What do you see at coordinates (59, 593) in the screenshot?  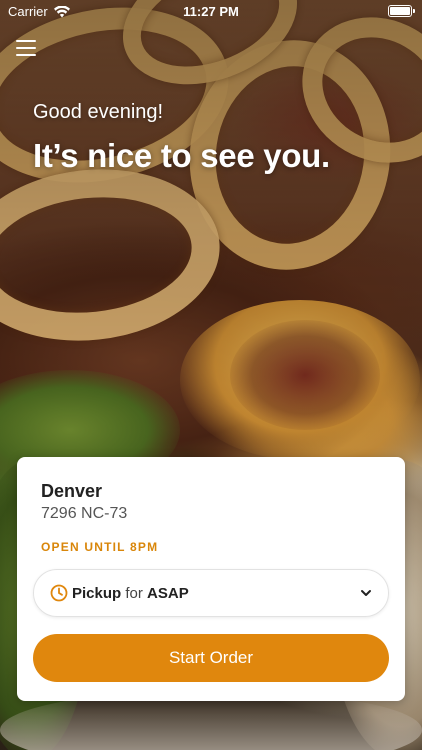 I see `clock-icon` at bounding box center [59, 593].